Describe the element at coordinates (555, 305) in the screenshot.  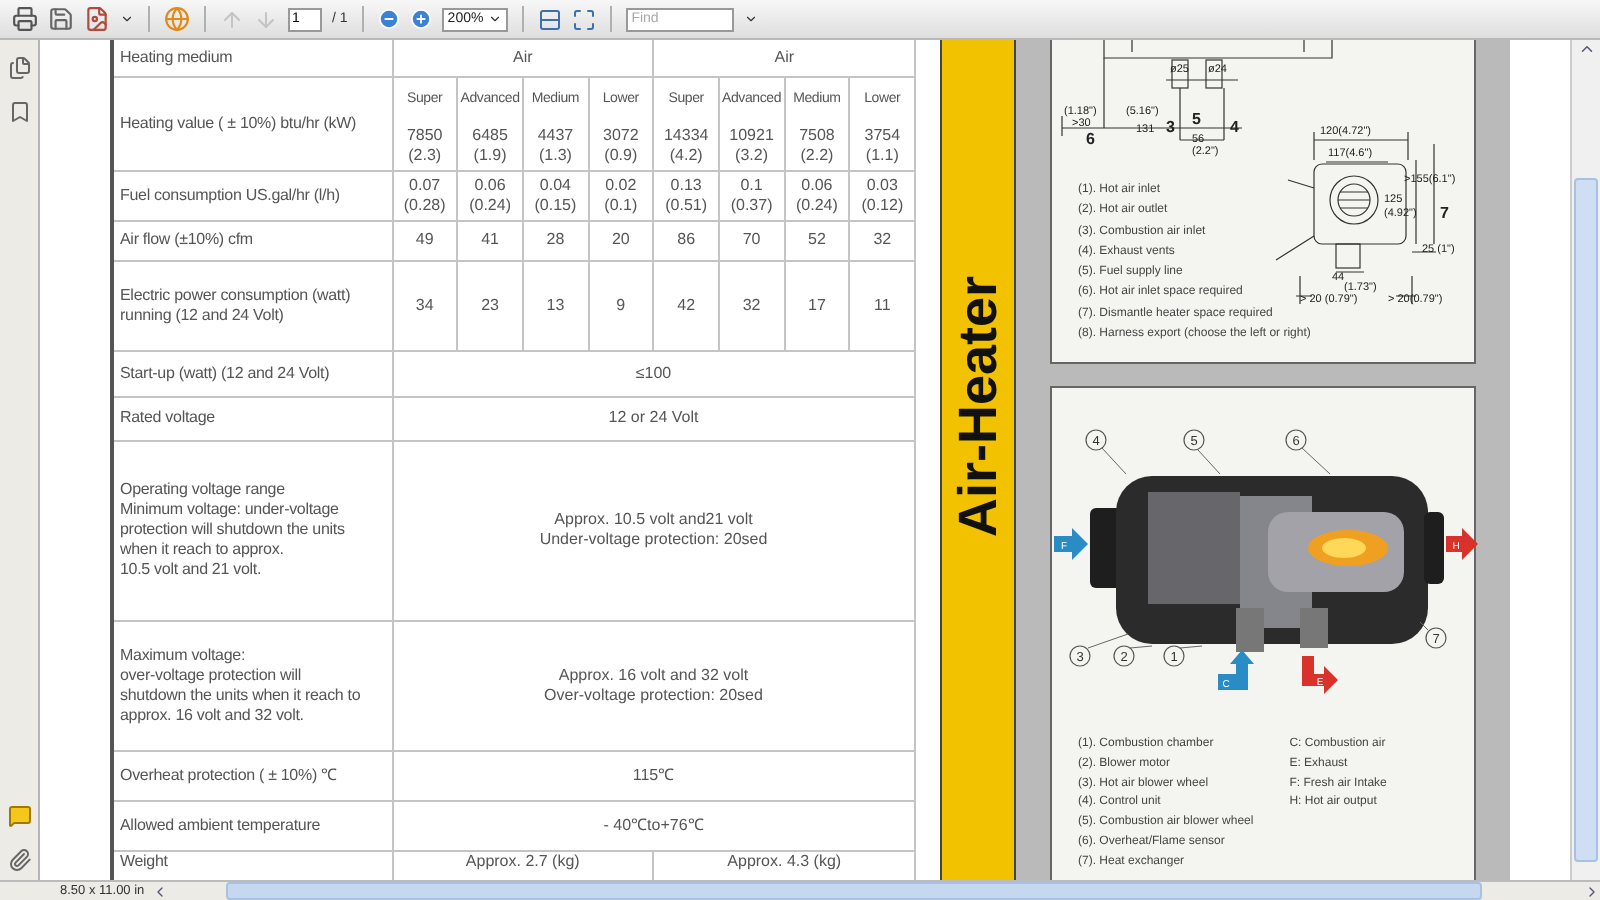
I see `table-cell: 13` at that location.